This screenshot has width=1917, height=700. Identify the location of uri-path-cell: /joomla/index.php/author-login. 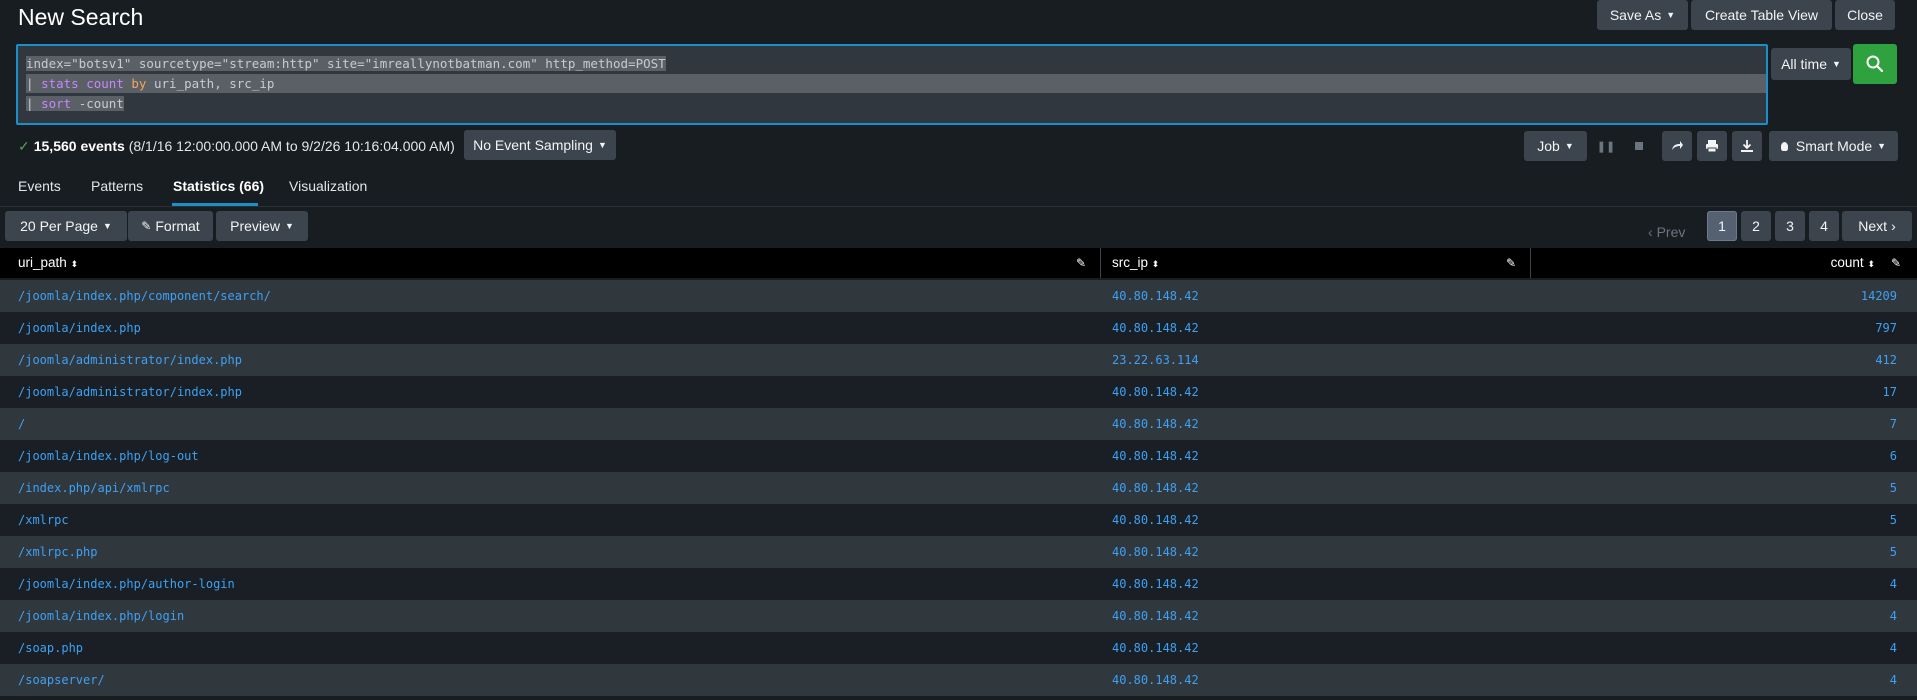
(126, 584).